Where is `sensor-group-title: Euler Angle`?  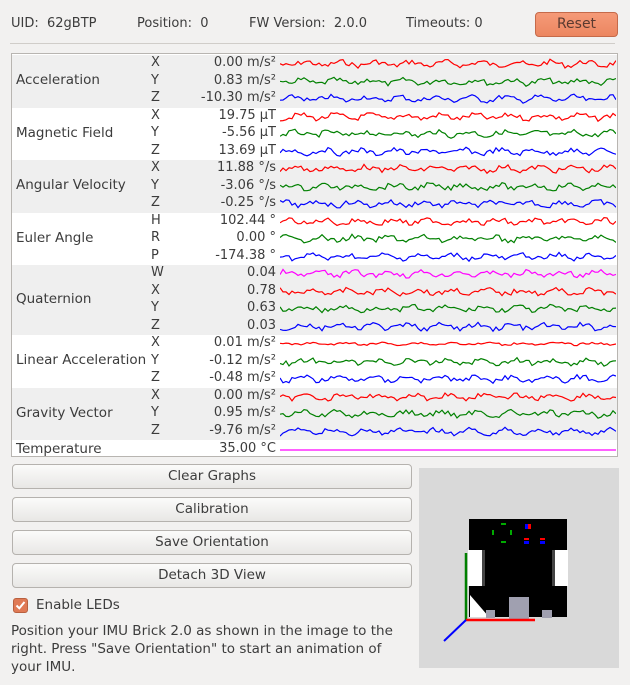
sensor-group-title: Euler Angle is located at coordinates (55, 237).